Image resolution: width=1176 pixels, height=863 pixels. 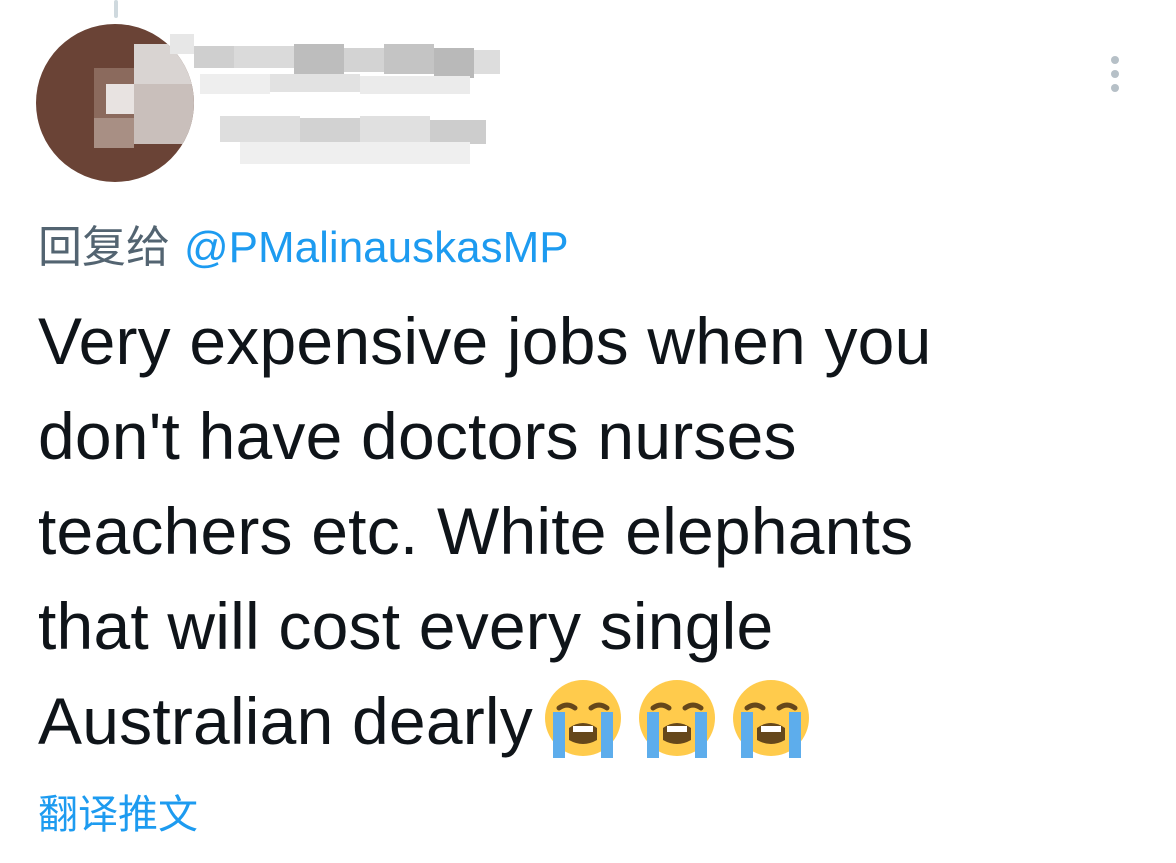 I want to click on tweet-text-line-last: Australian dearly, so click(x=588, y=721).